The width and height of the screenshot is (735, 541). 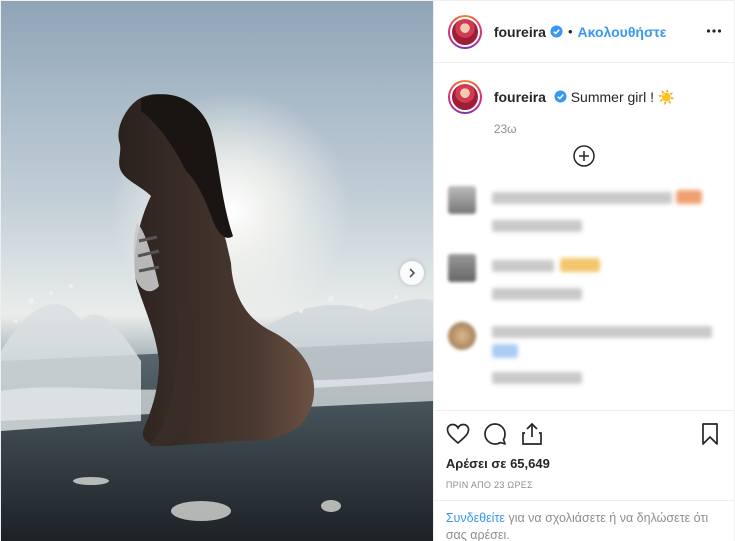 I want to click on share-icon, so click(x=532, y=434).